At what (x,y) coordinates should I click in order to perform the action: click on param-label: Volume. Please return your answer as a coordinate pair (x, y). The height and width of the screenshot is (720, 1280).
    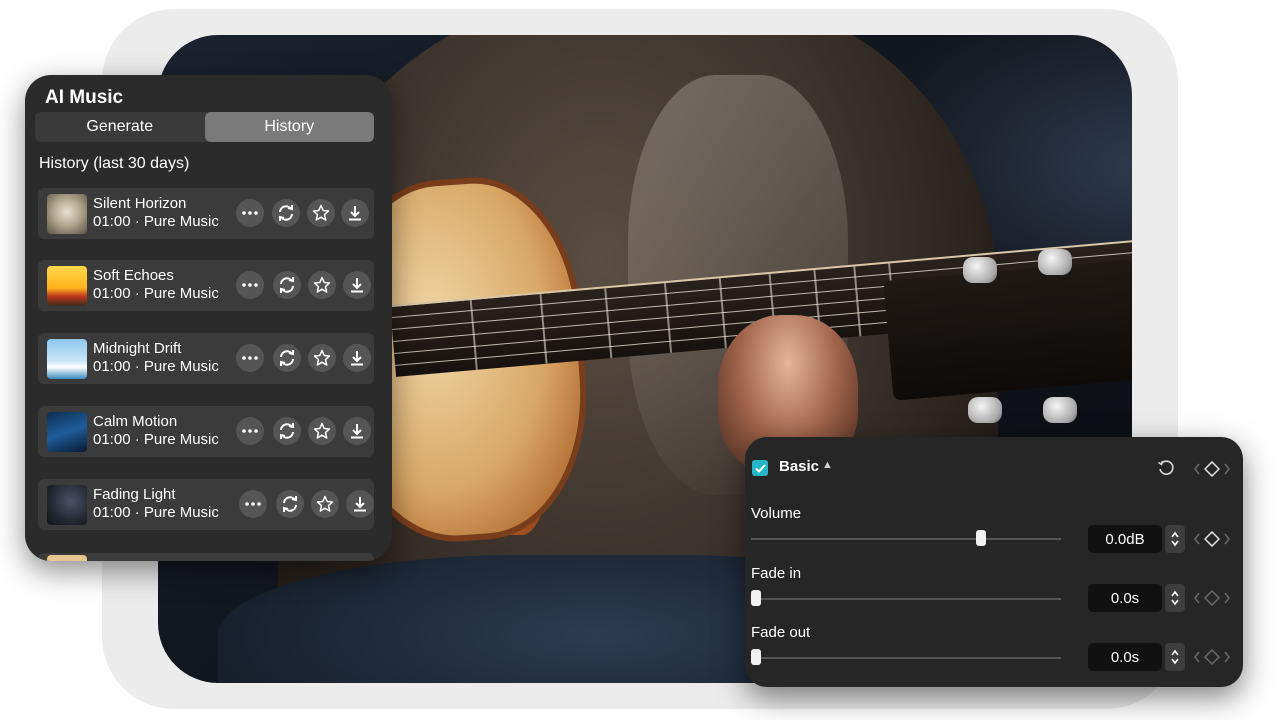
    Looking at the image, I should click on (776, 513).